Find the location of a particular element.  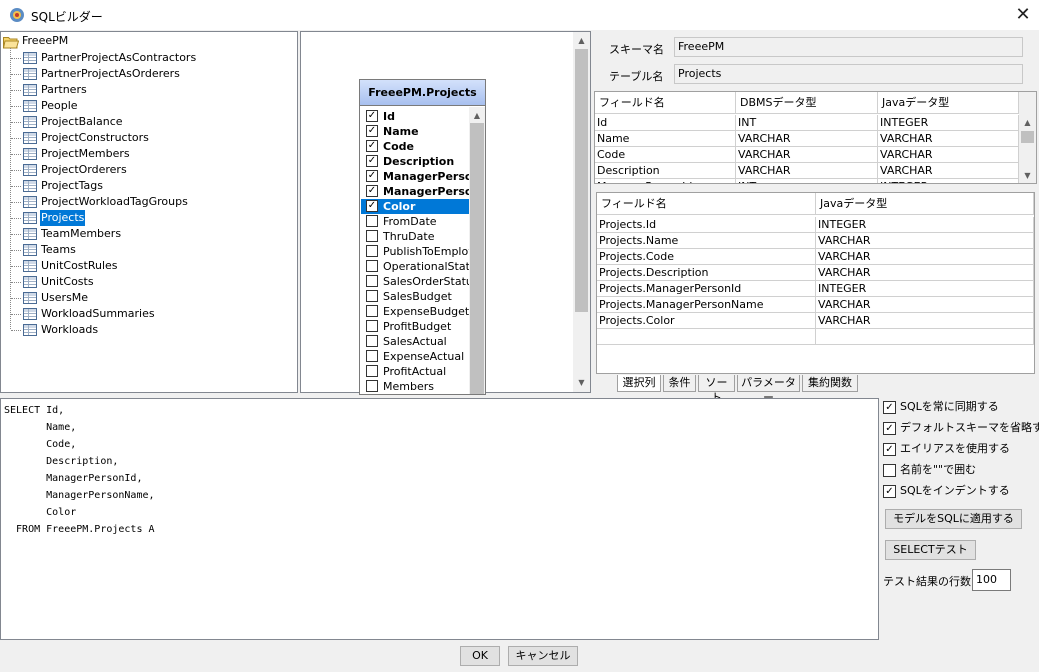

scroll-thumb is located at coordinates (581, 180).